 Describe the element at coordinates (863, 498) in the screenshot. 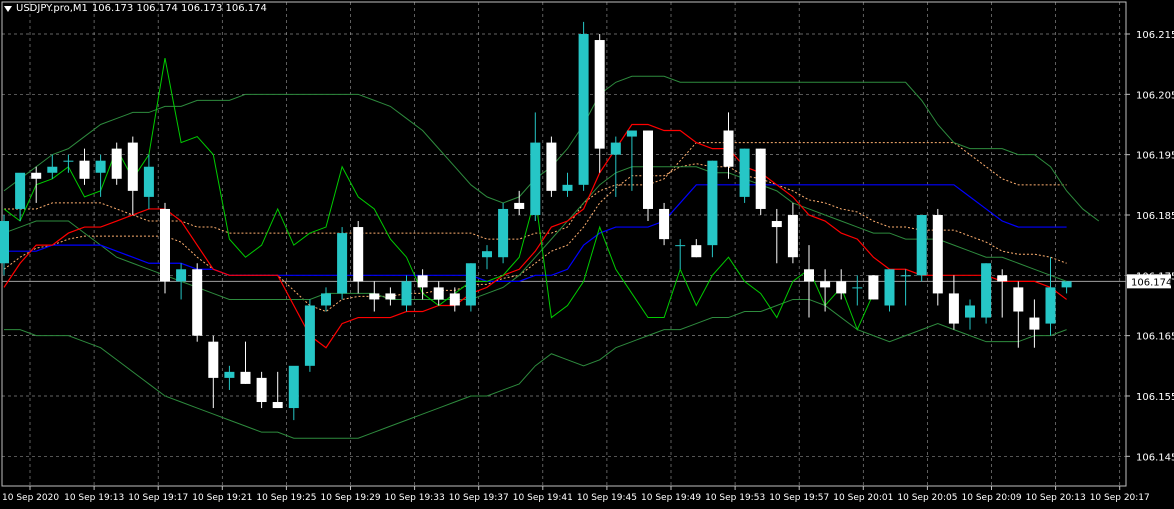

I see `x-tick-label: 10 Sep 20:01` at that location.